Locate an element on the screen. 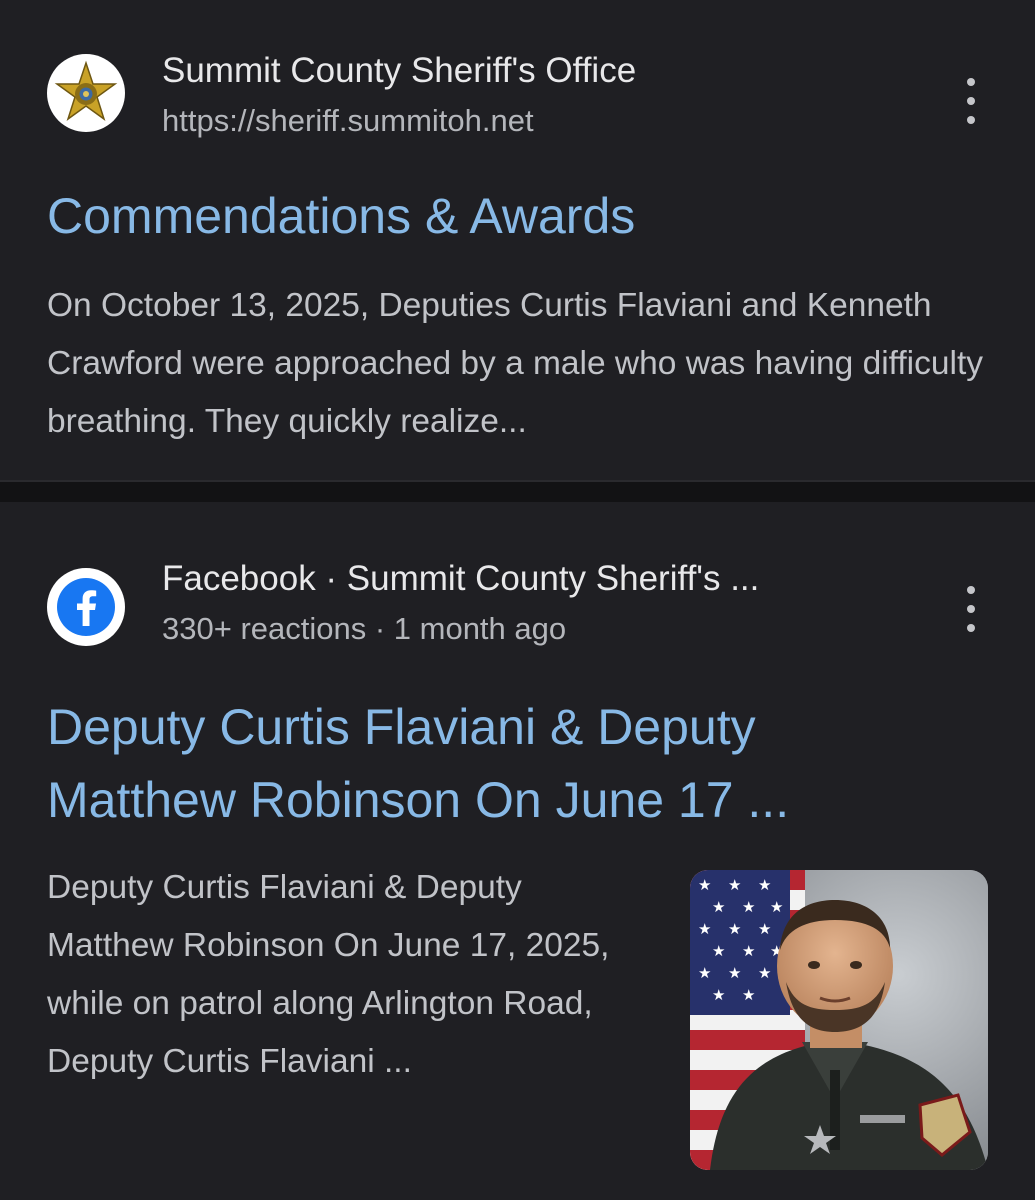 This screenshot has width=1035, height=1200. source-meta: 330+ reactions · 1 month ago is located at coordinates (364, 628).